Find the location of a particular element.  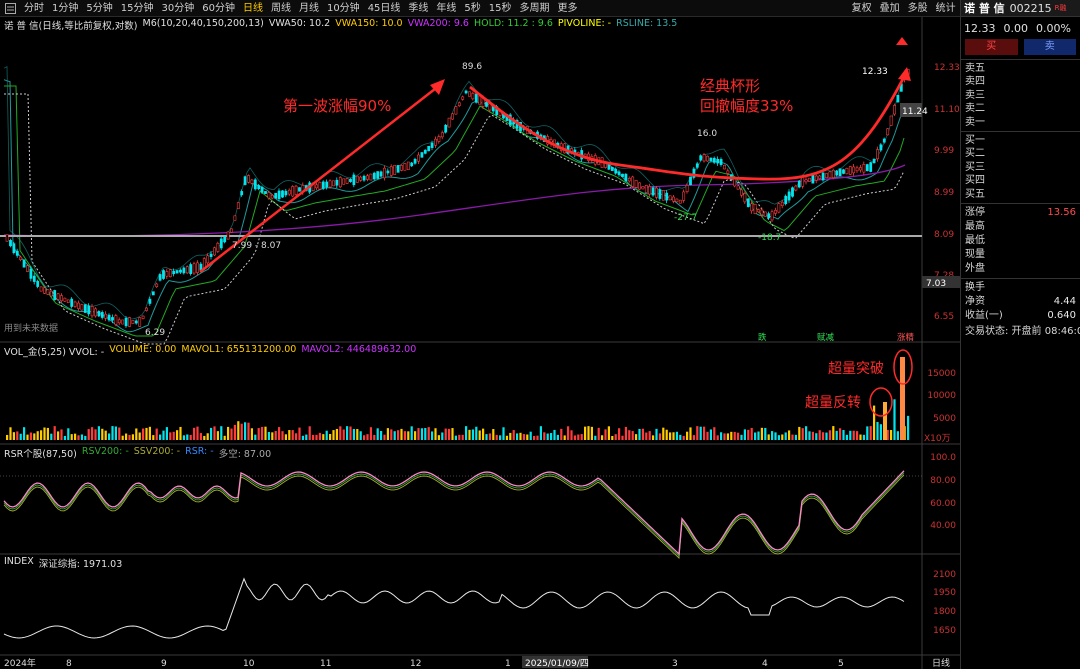

settings-icon is located at coordinates (10, 8).